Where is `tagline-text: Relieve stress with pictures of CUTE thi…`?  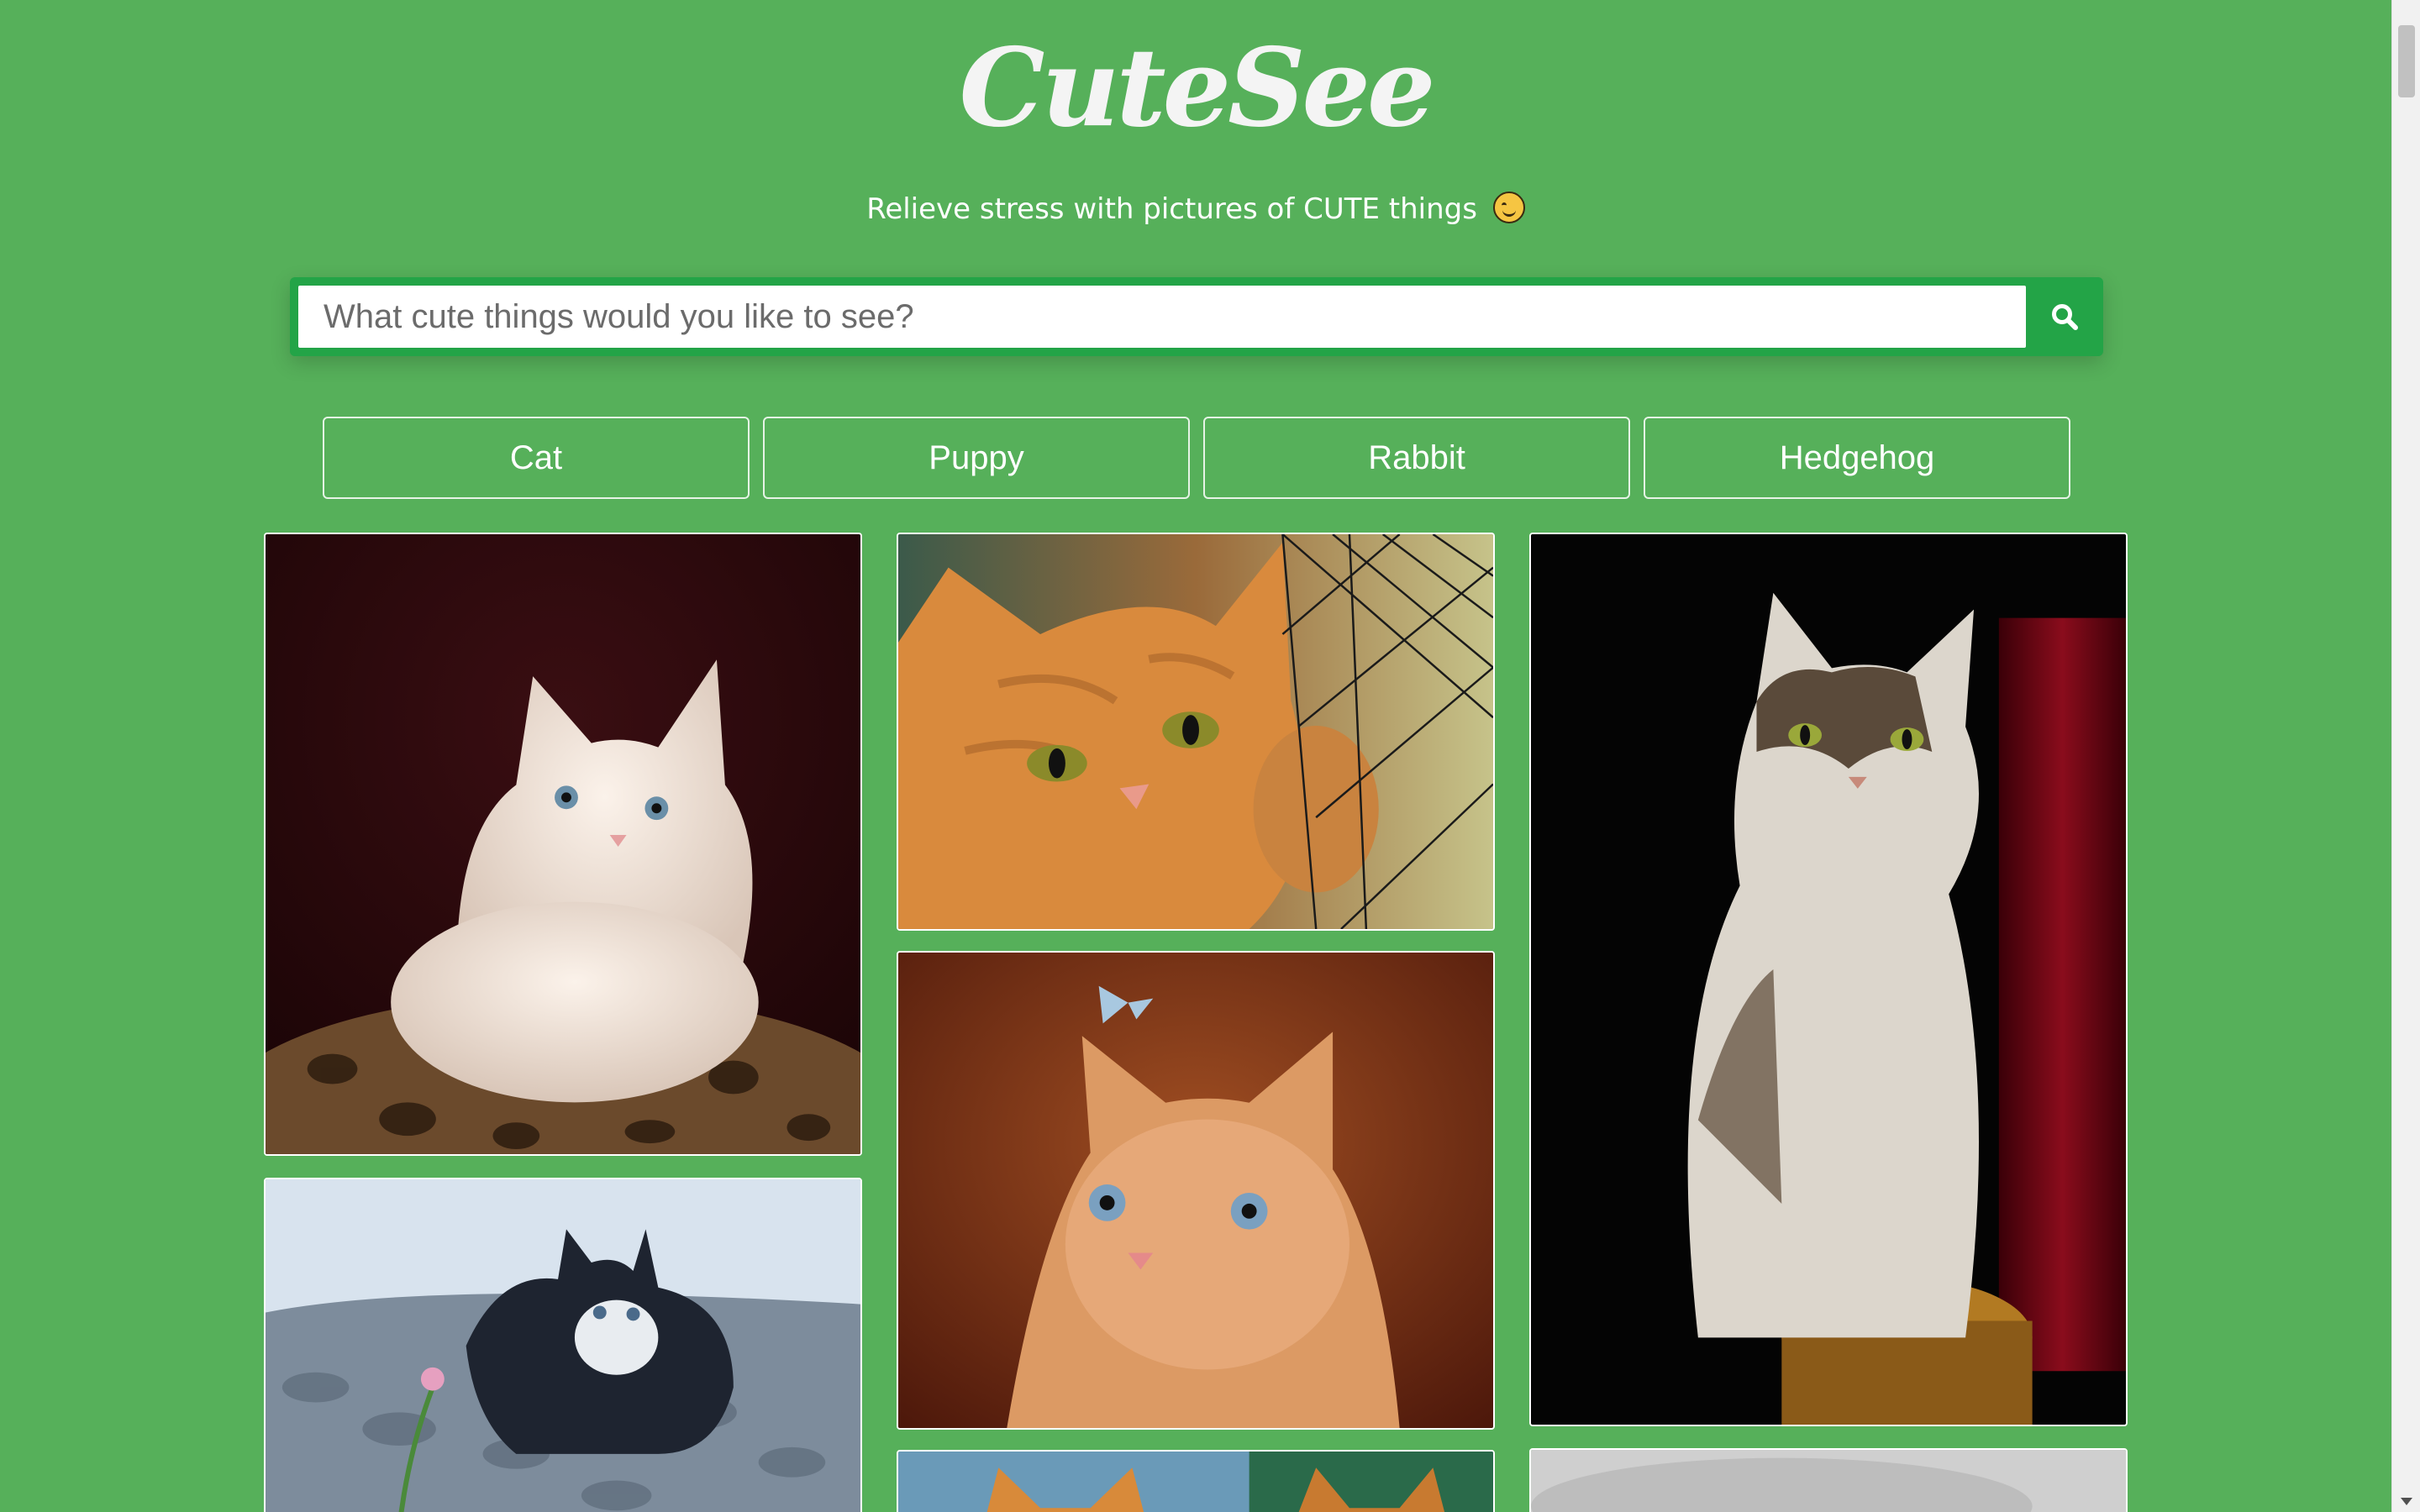
tagline-text: Relieve stress with pictures of CUTE thi… is located at coordinates (1171, 209).